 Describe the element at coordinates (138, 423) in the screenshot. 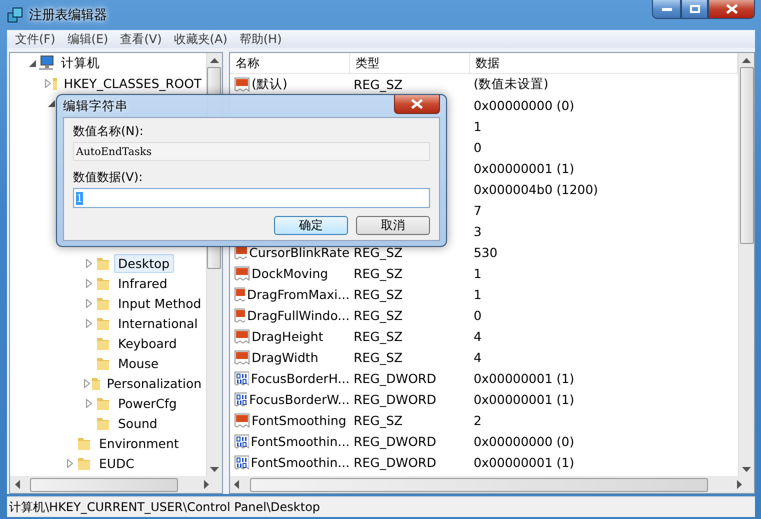

I see `tree-item: Sound` at that location.